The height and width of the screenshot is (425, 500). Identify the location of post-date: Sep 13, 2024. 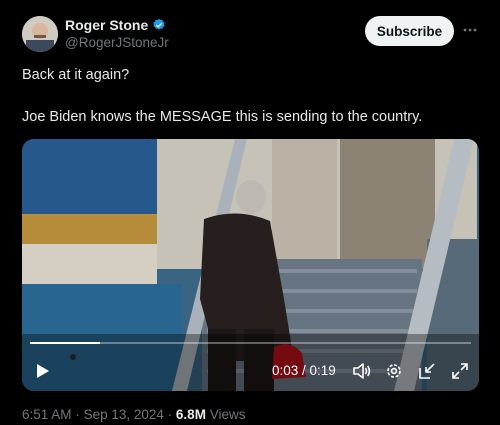
(124, 414).